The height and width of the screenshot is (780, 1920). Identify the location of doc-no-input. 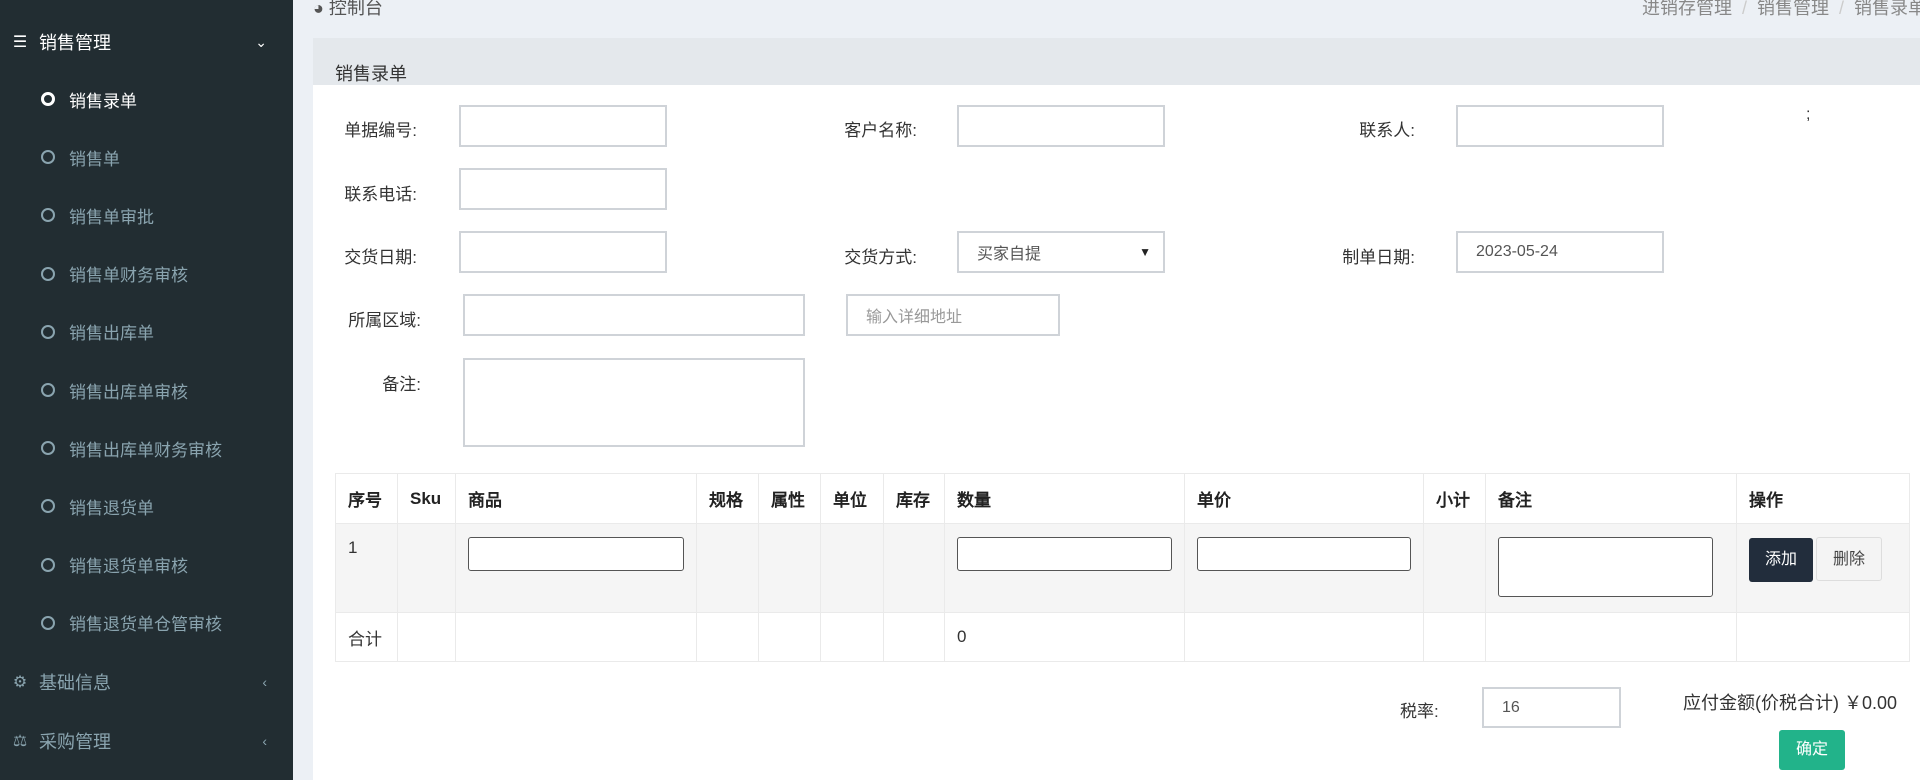
(563, 126).